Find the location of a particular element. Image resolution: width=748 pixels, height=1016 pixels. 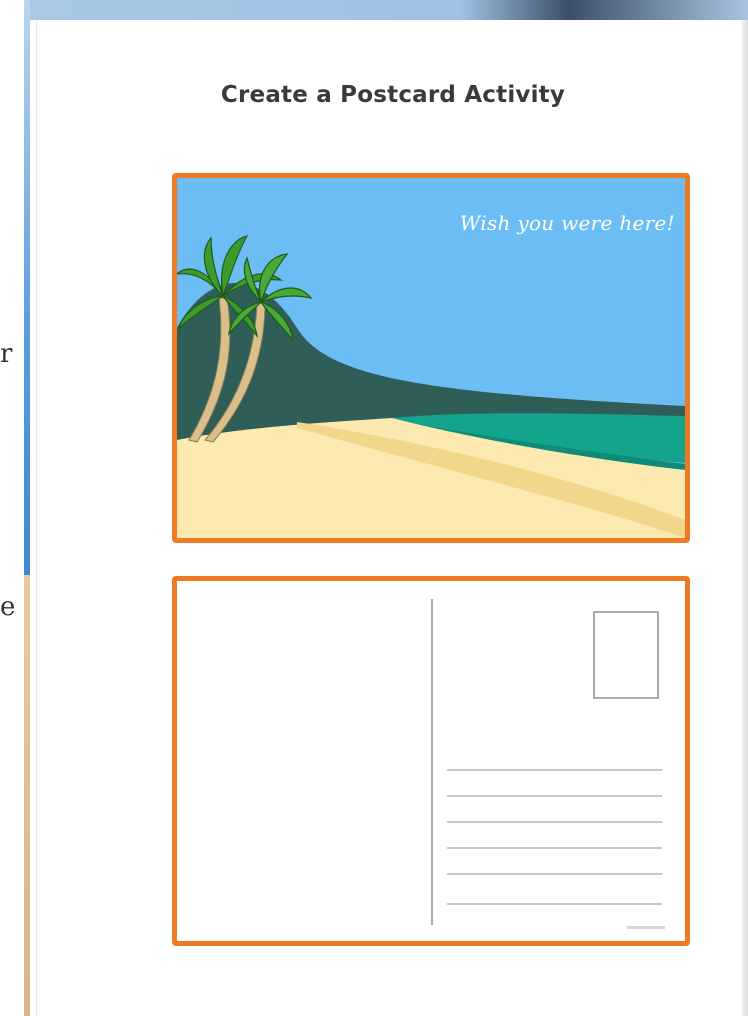

window-top-edge is located at coordinates (389, 10).